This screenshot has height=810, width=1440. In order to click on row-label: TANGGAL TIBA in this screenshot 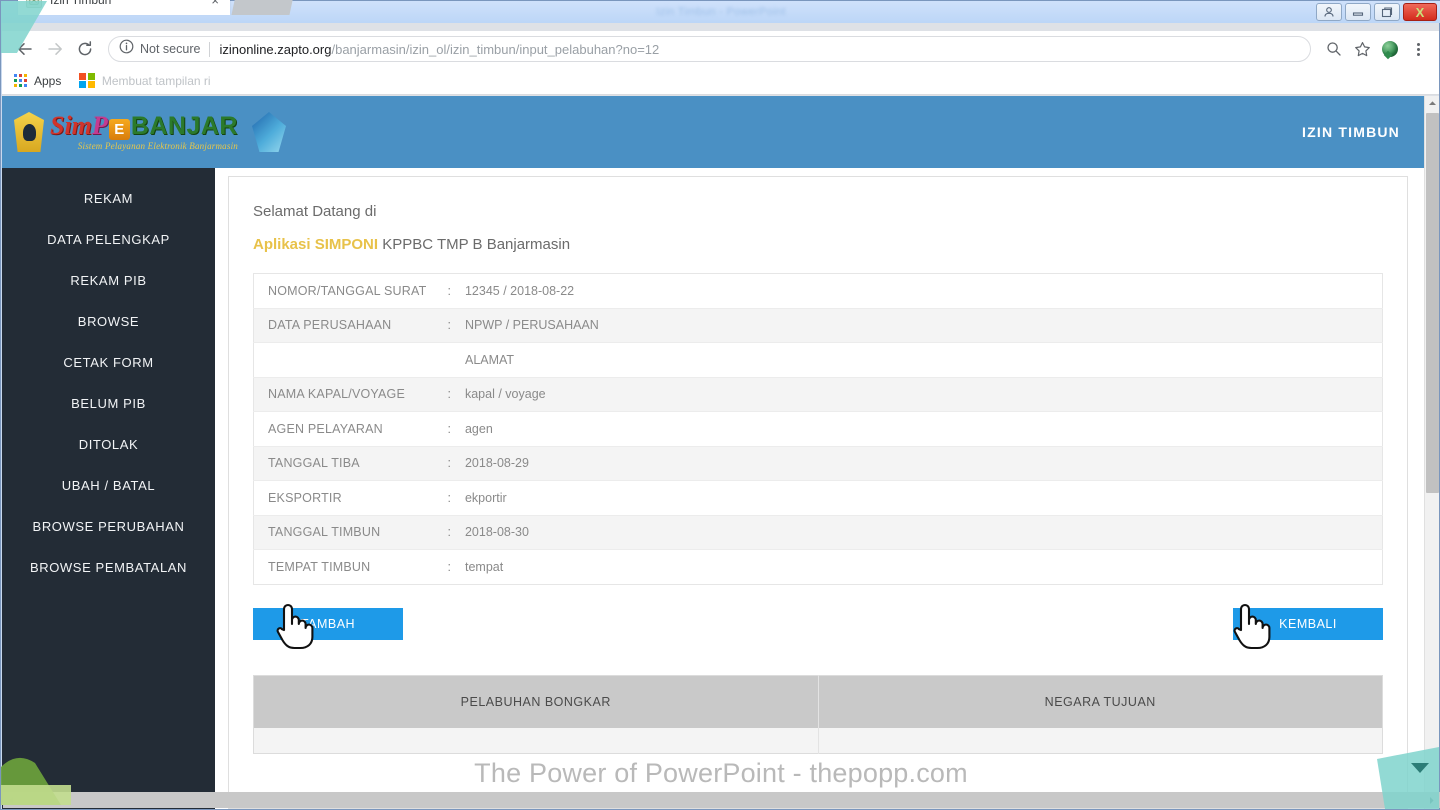, I will do `click(343, 463)`.